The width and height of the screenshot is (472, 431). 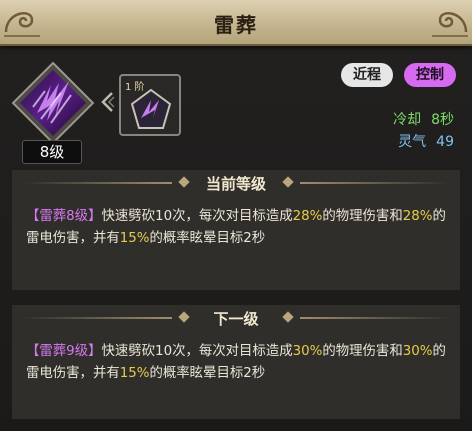 What do you see at coordinates (64, 351) in the screenshot?
I see `skill-name-next: 【雷葬9级】` at bounding box center [64, 351].